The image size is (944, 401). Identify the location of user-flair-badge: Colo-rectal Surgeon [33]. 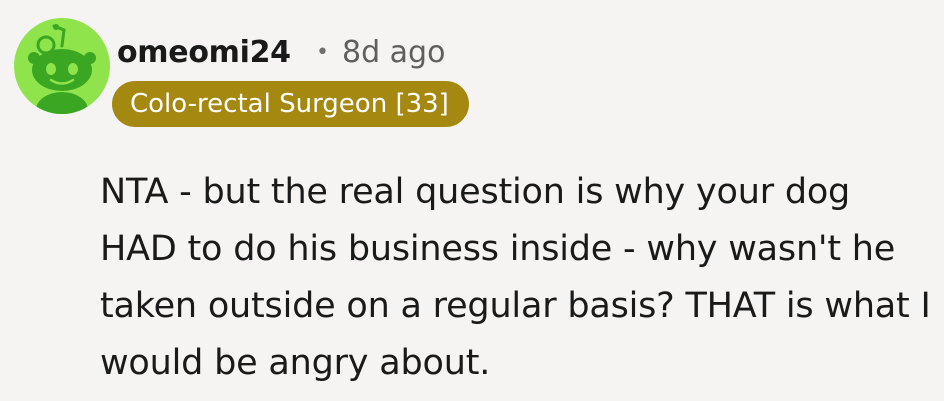
(290, 104).